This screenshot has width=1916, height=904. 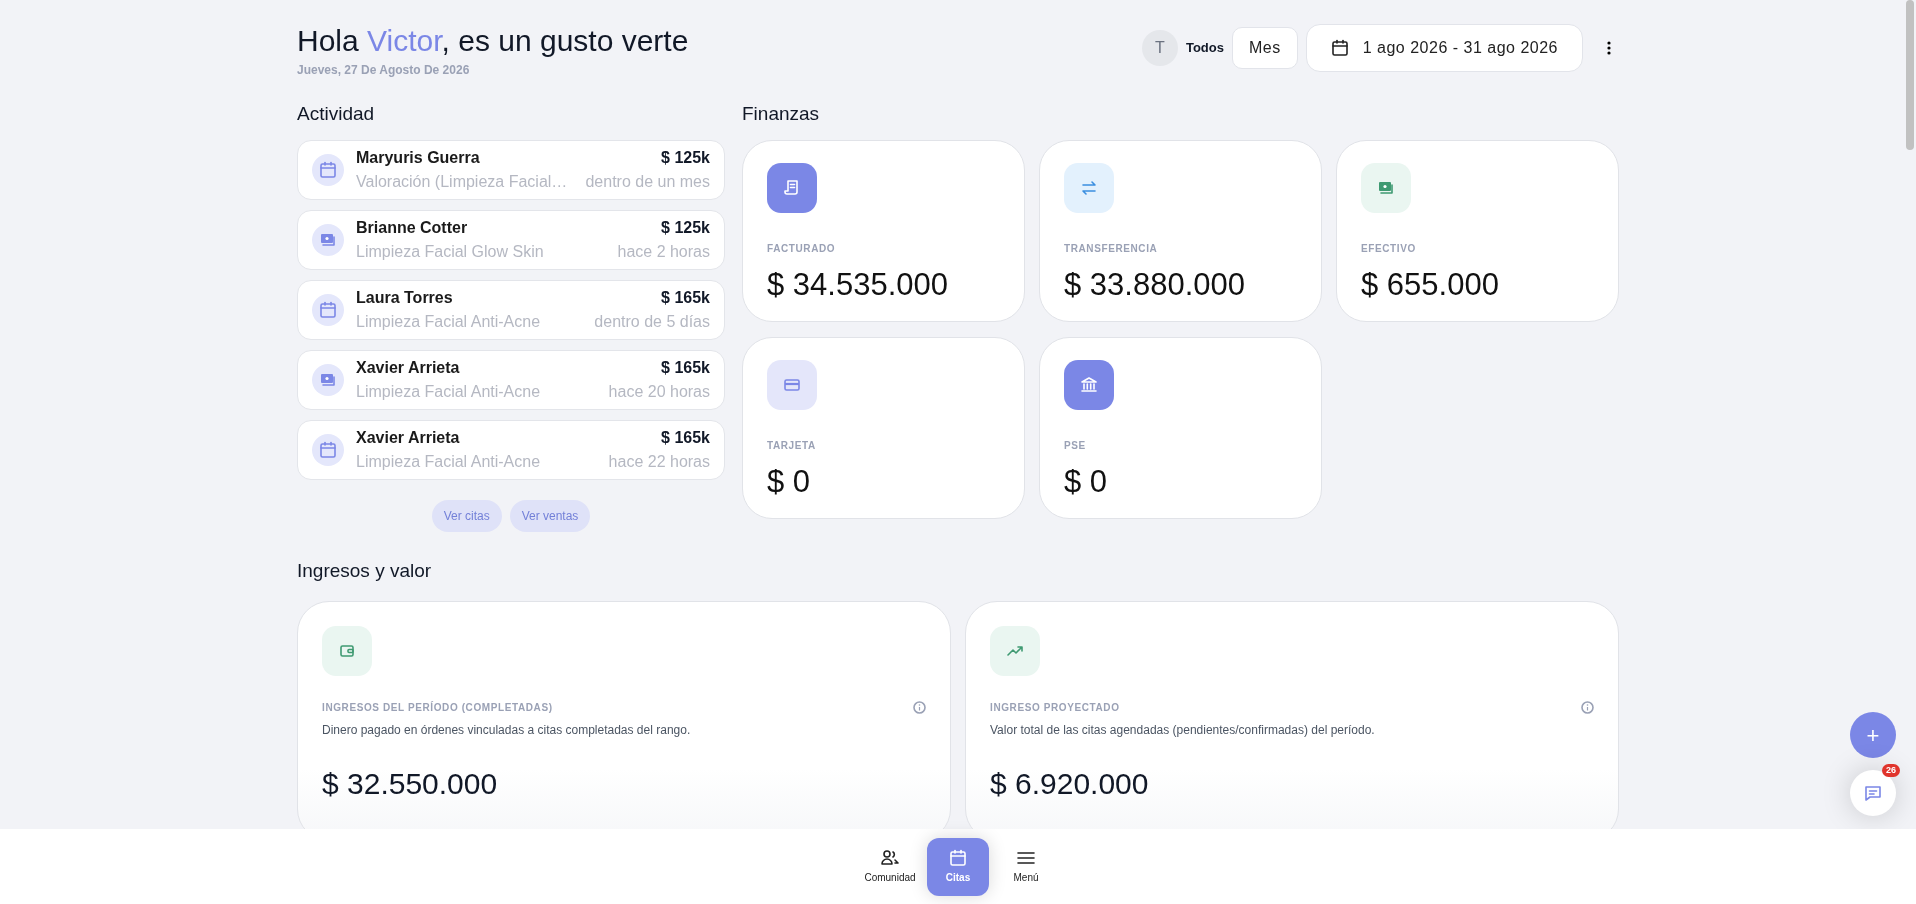 I want to click on relative-time: dentro de 5 días, so click(x=652, y=321).